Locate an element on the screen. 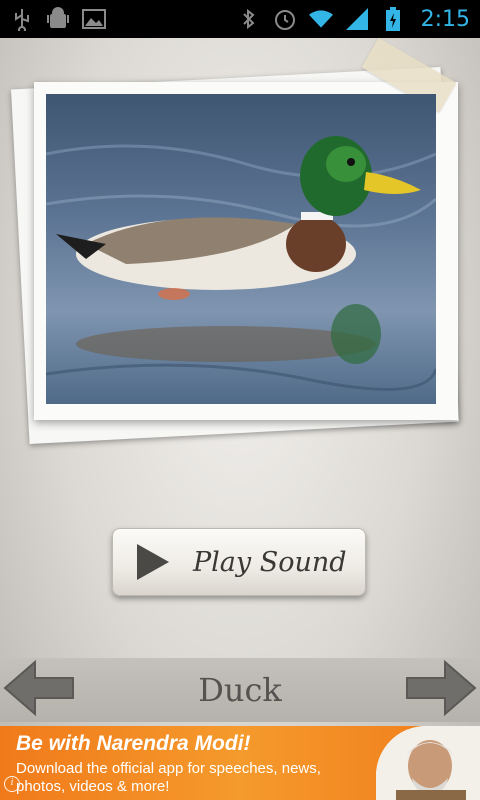  gallery-icon is located at coordinates (94, 19).